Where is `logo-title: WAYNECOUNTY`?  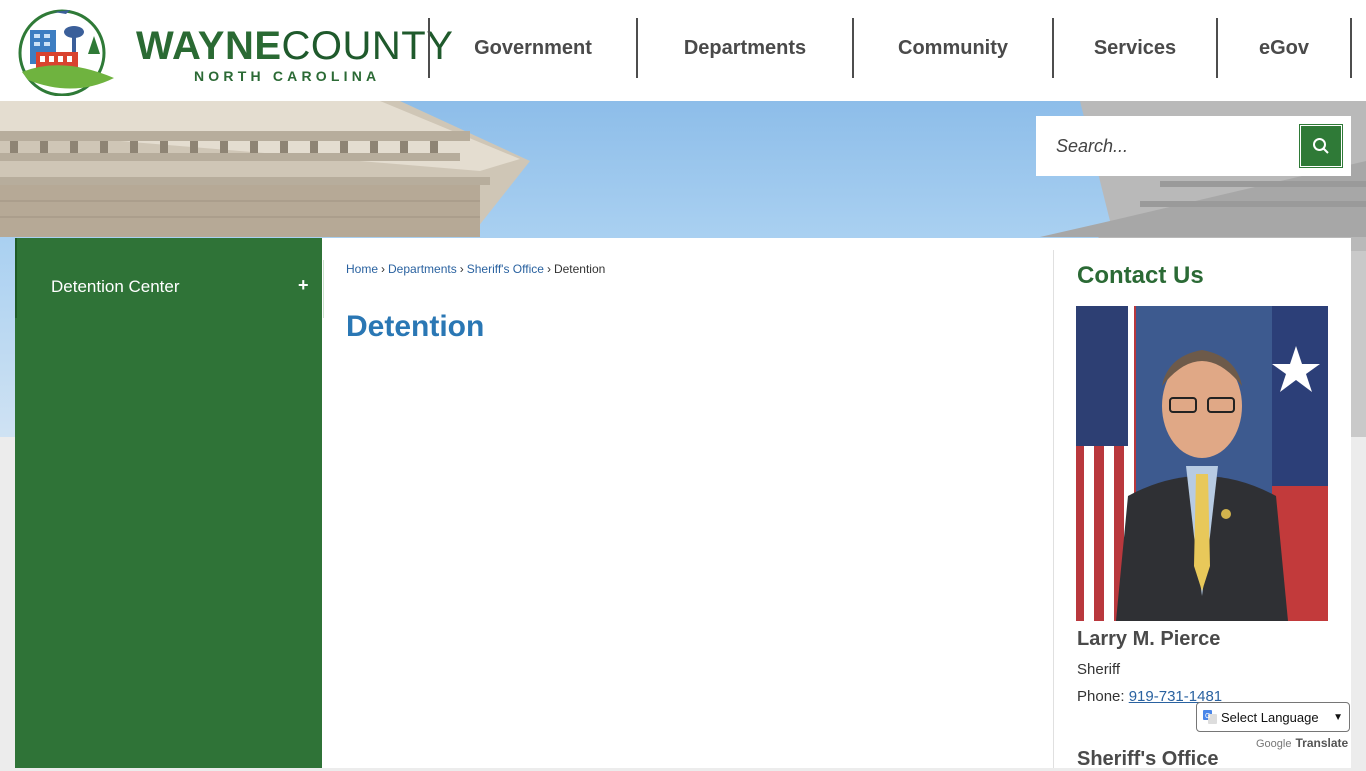 logo-title: WAYNECOUNTY is located at coordinates (294, 46).